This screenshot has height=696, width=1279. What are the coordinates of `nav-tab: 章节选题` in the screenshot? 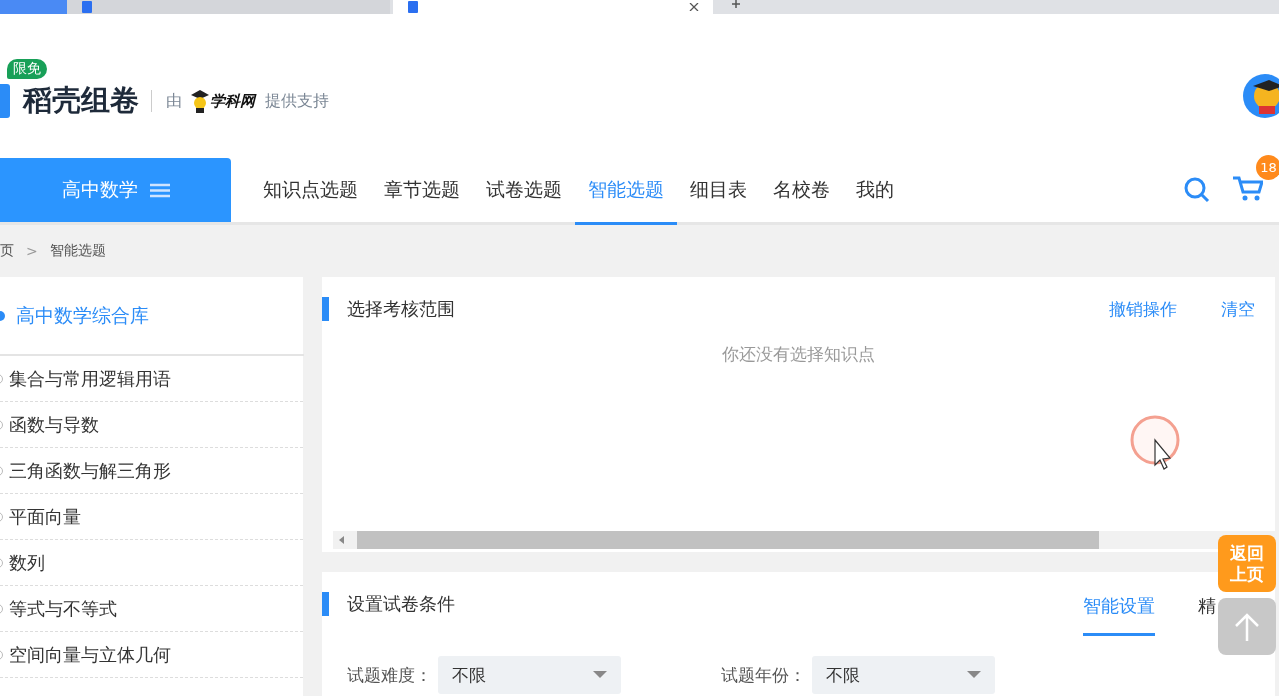 It's located at (422, 191).